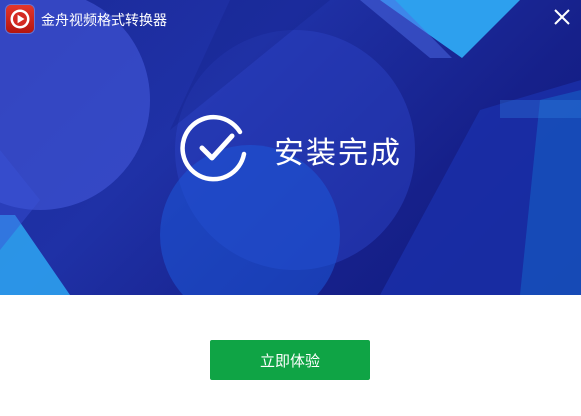  I want to click on check-circle-icon, so click(213, 148).